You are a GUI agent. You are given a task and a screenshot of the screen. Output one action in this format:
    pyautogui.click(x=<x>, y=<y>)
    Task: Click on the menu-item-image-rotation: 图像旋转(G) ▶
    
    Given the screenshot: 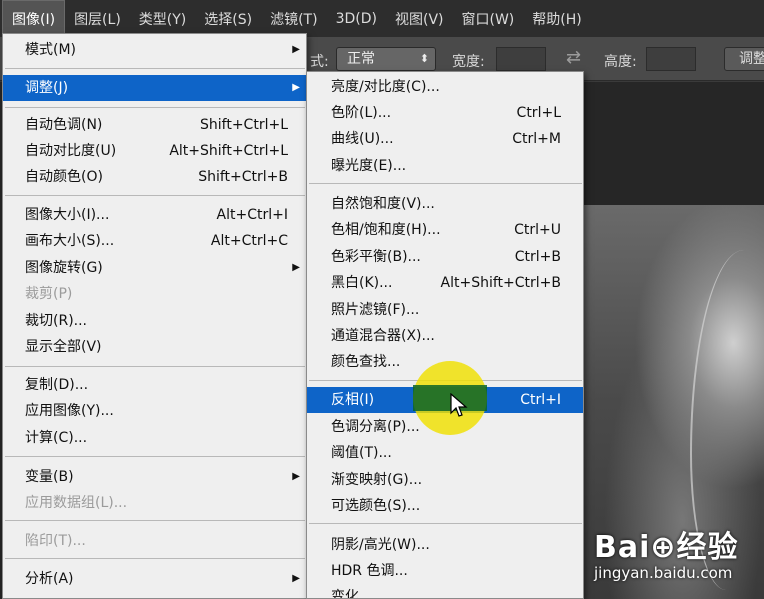 What is the action you would take?
    pyautogui.click(x=154, y=268)
    